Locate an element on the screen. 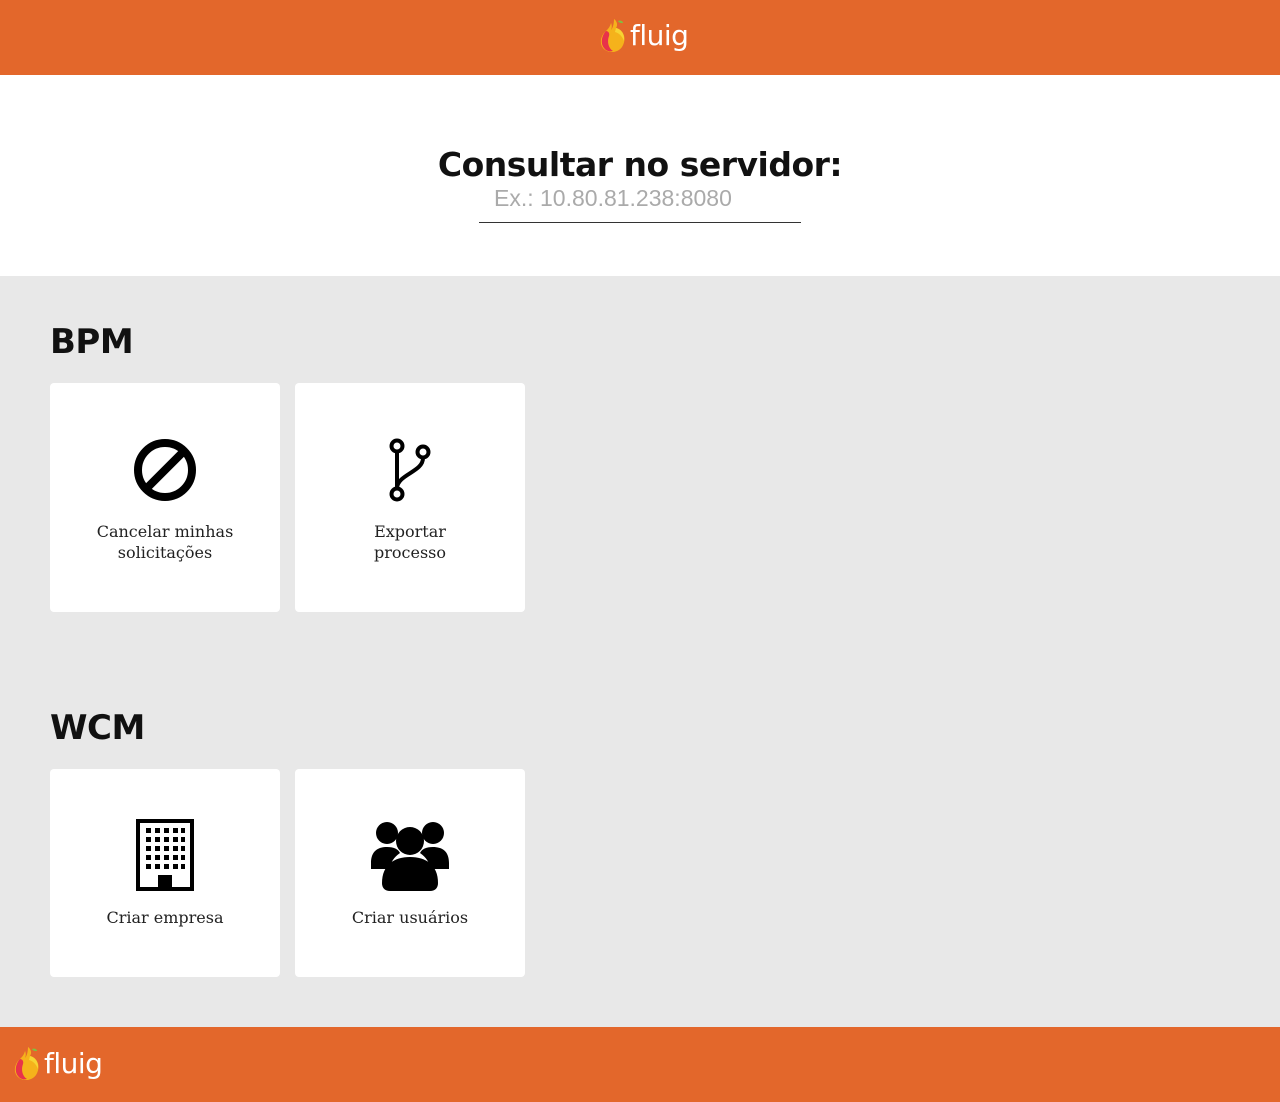  fluig-logo-footer: fluig is located at coordinates (58, 1064).